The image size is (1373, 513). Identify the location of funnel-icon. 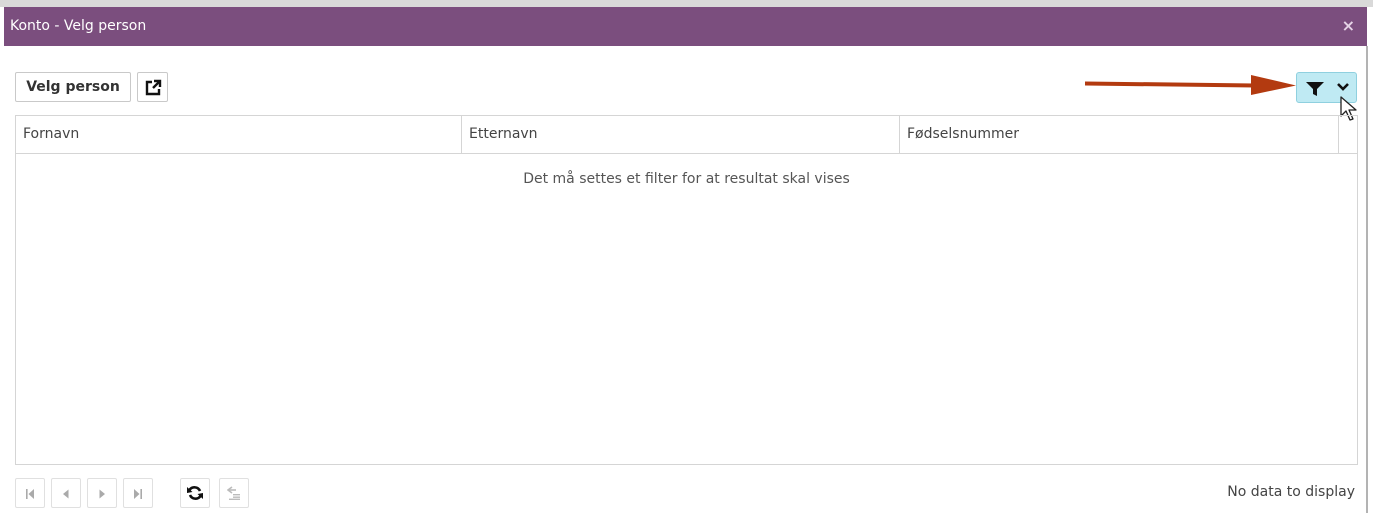
(1315, 89).